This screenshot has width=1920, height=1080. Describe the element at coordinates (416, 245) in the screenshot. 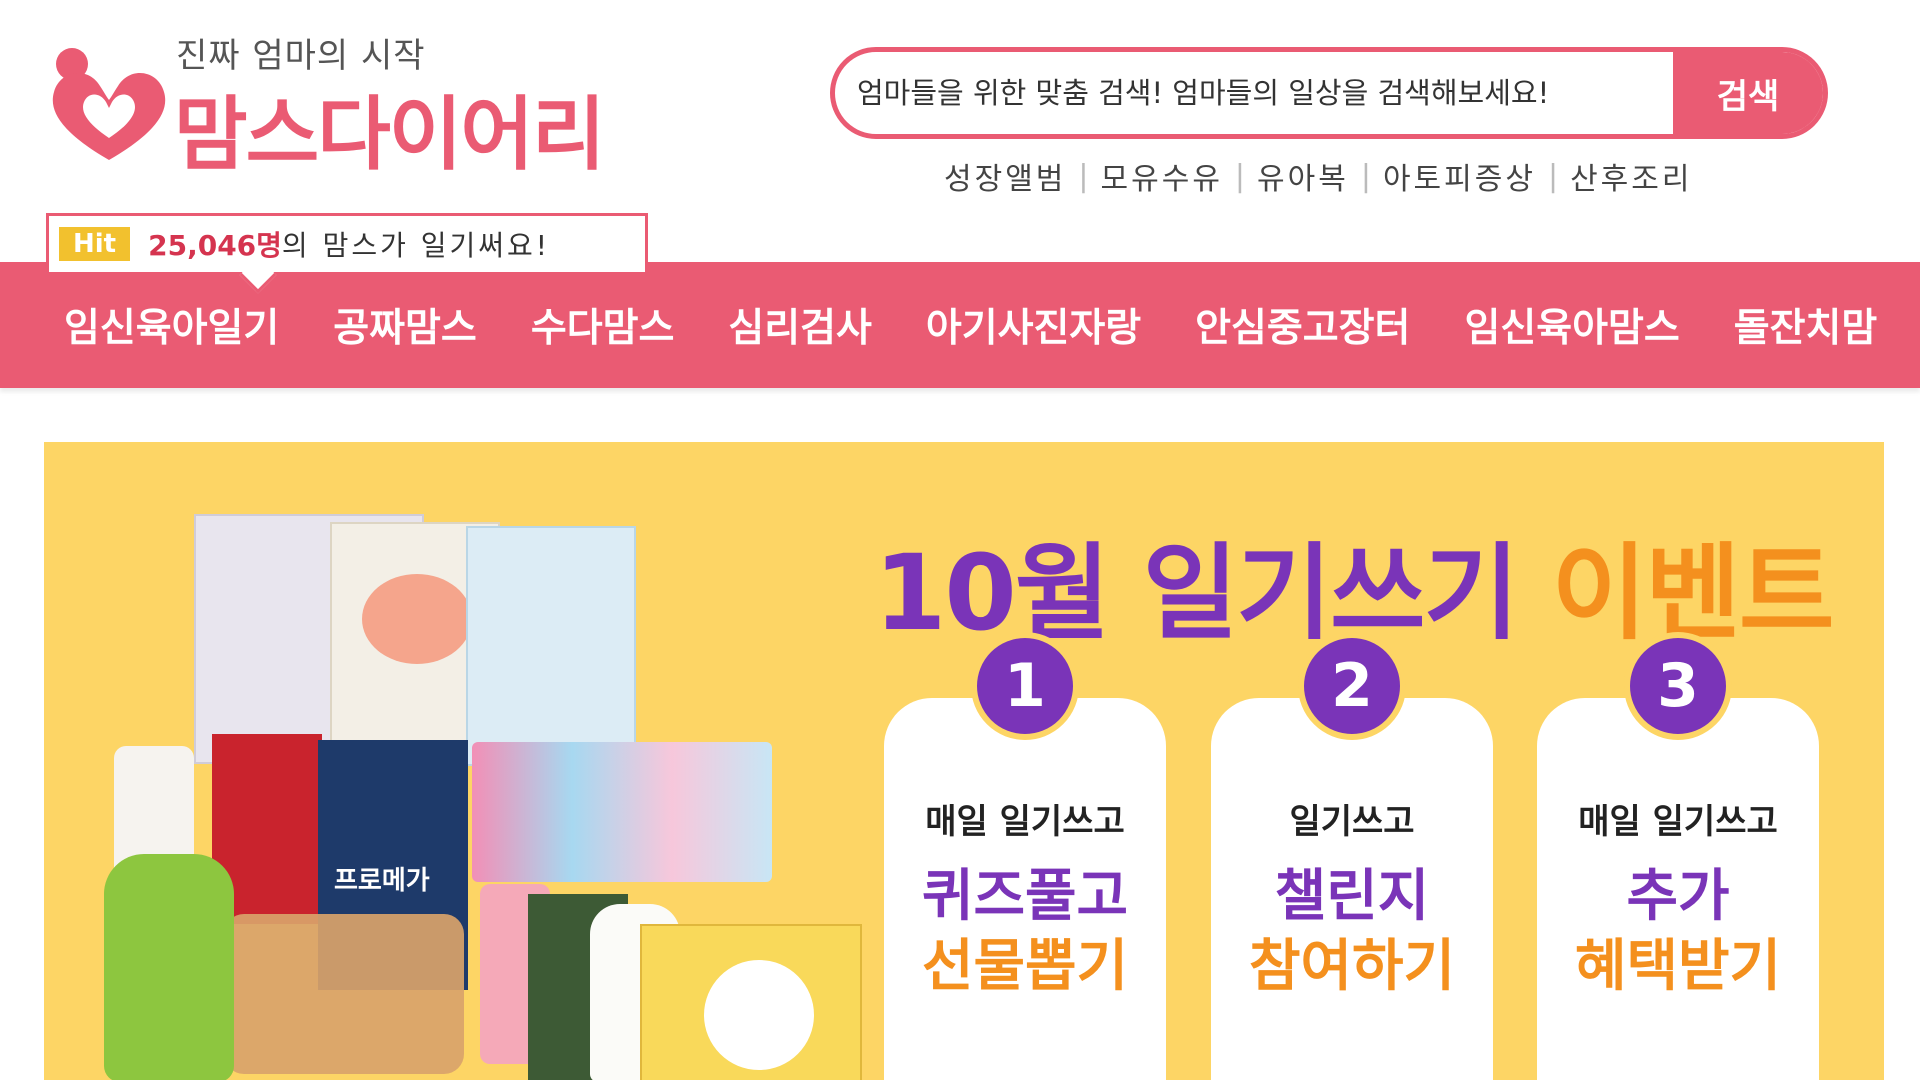

I see `hit-text: 의 맘스가 일기써요!` at that location.